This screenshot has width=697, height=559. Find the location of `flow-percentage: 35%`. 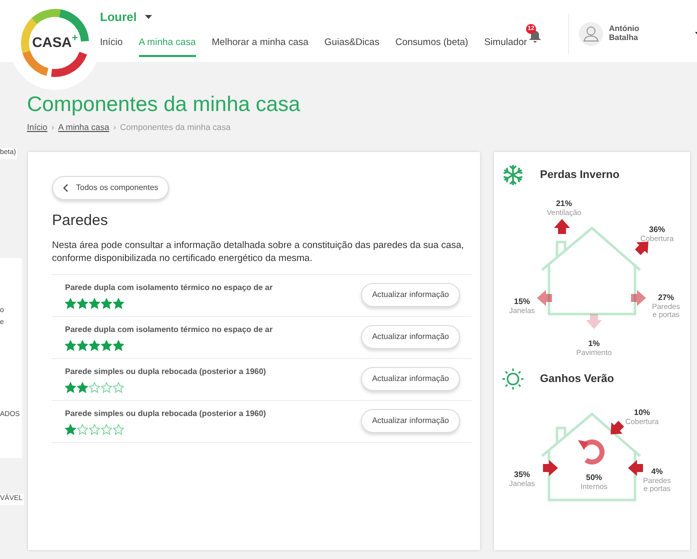

flow-percentage: 35% is located at coordinates (522, 475).